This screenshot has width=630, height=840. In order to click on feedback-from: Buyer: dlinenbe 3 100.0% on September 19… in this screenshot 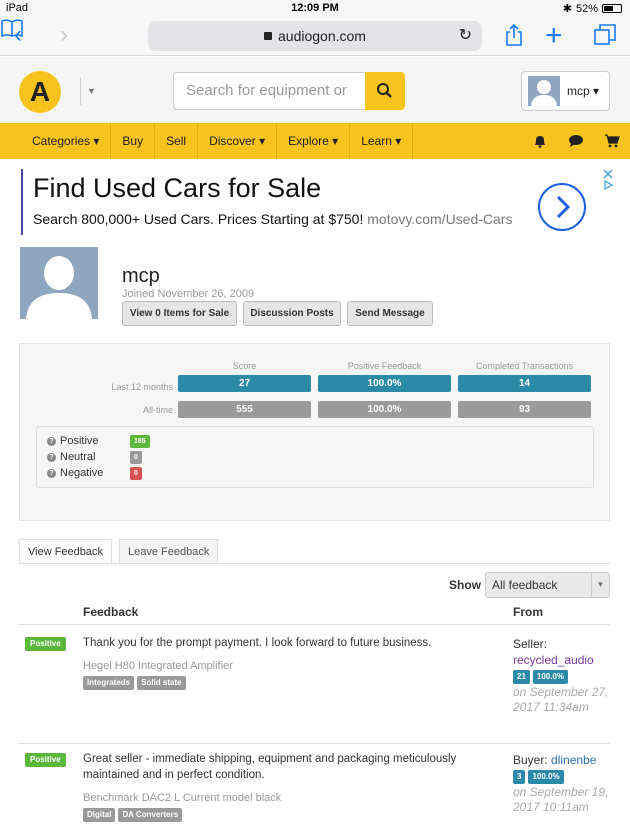, I will do `click(562, 783)`.